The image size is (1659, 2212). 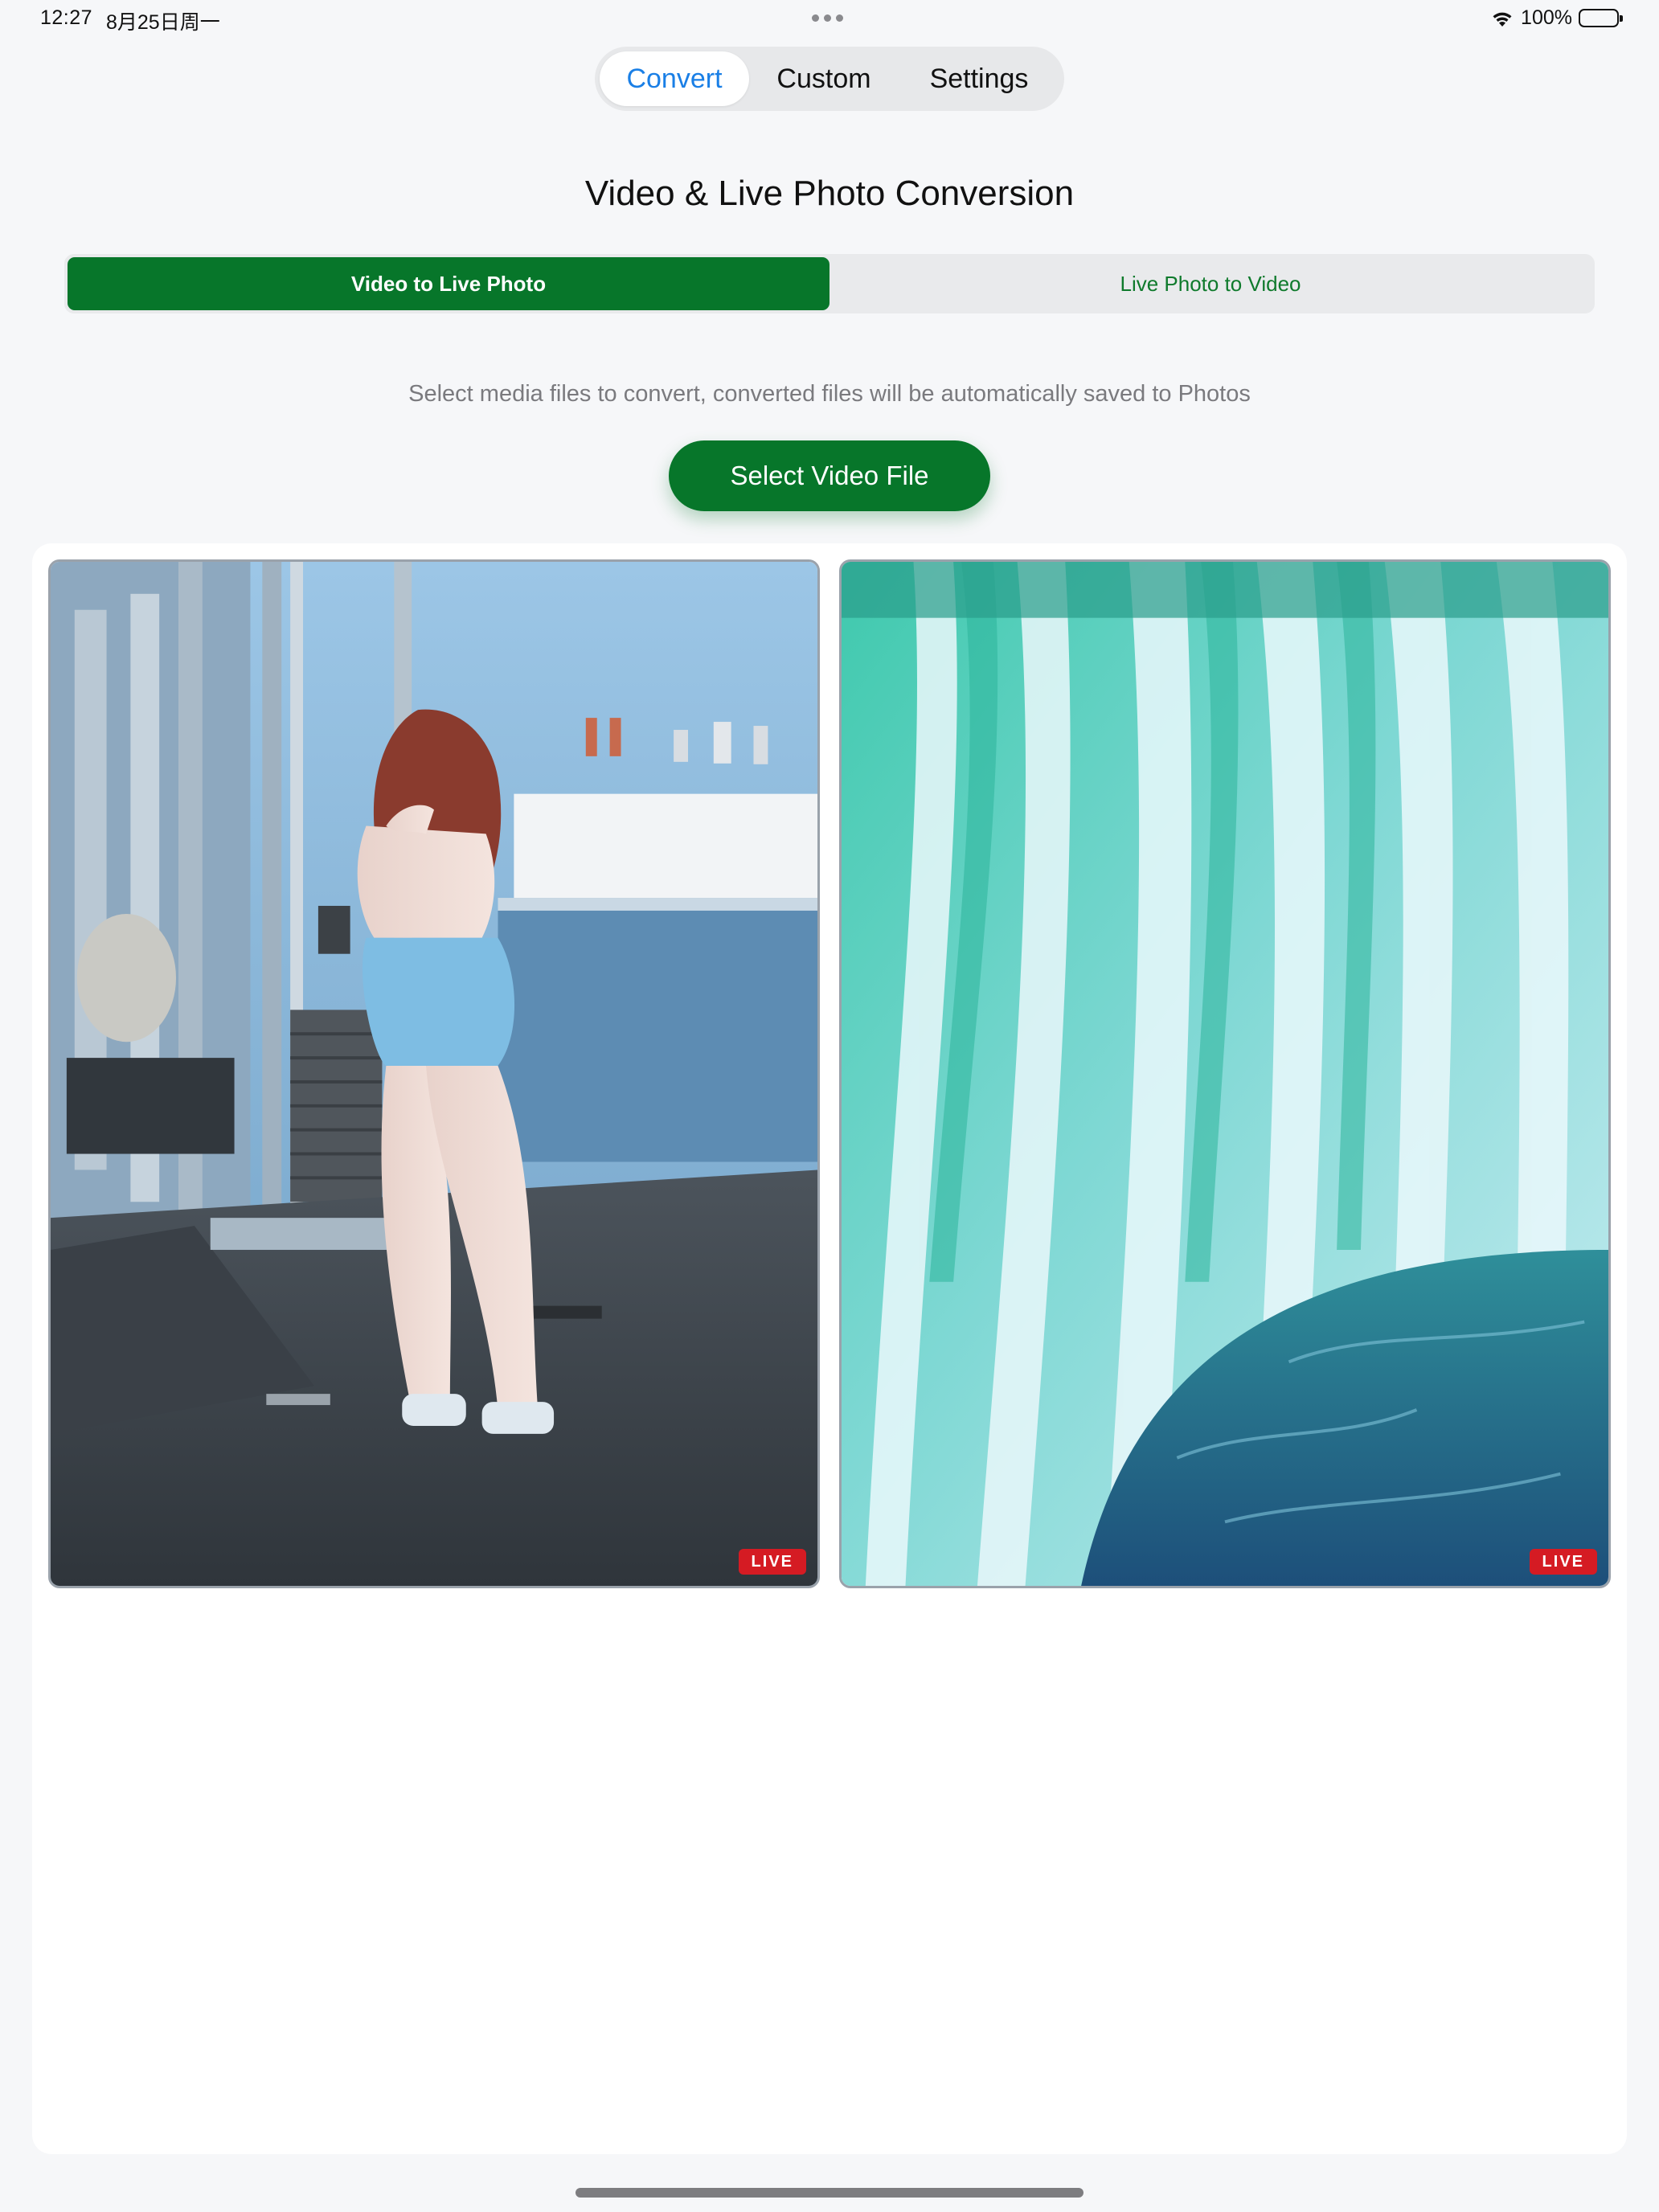 What do you see at coordinates (829, 2193) in the screenshot?
I see `home-indicator` at bounding box center [829, 2193].